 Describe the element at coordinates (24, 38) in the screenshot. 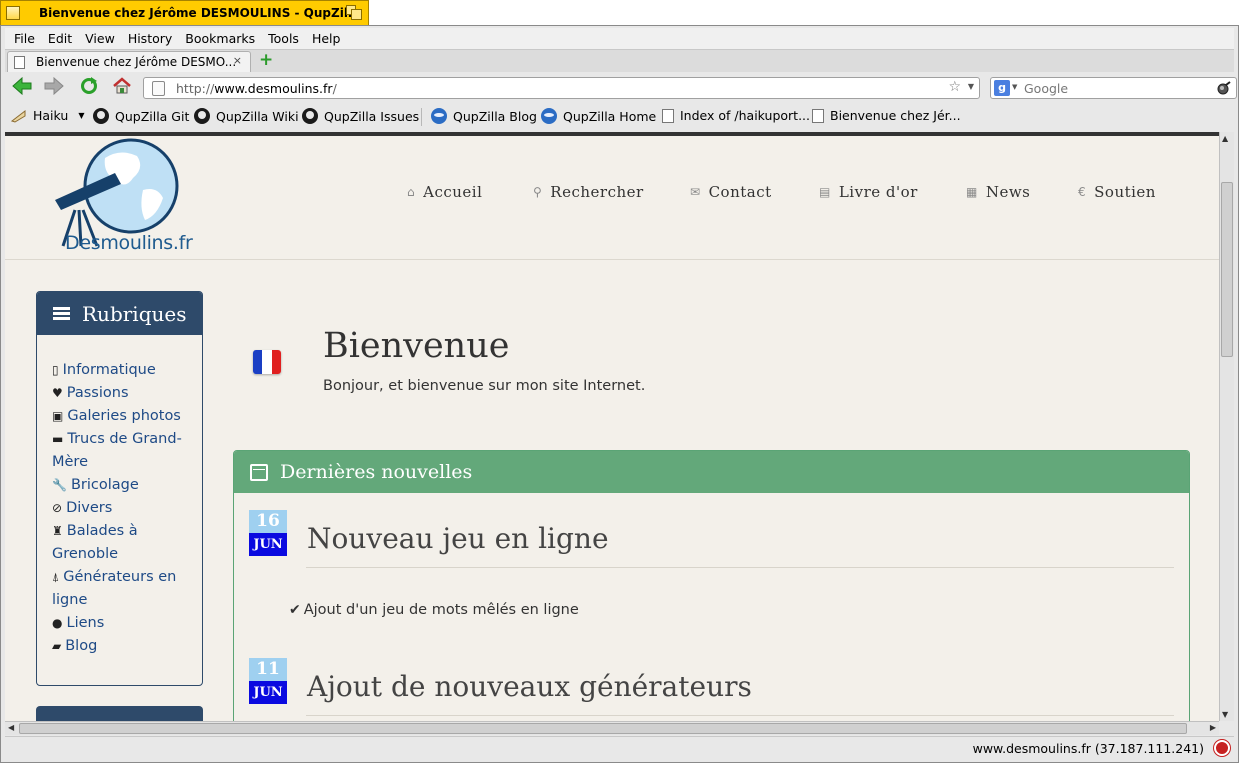

I see `menu-file: File` at that location.